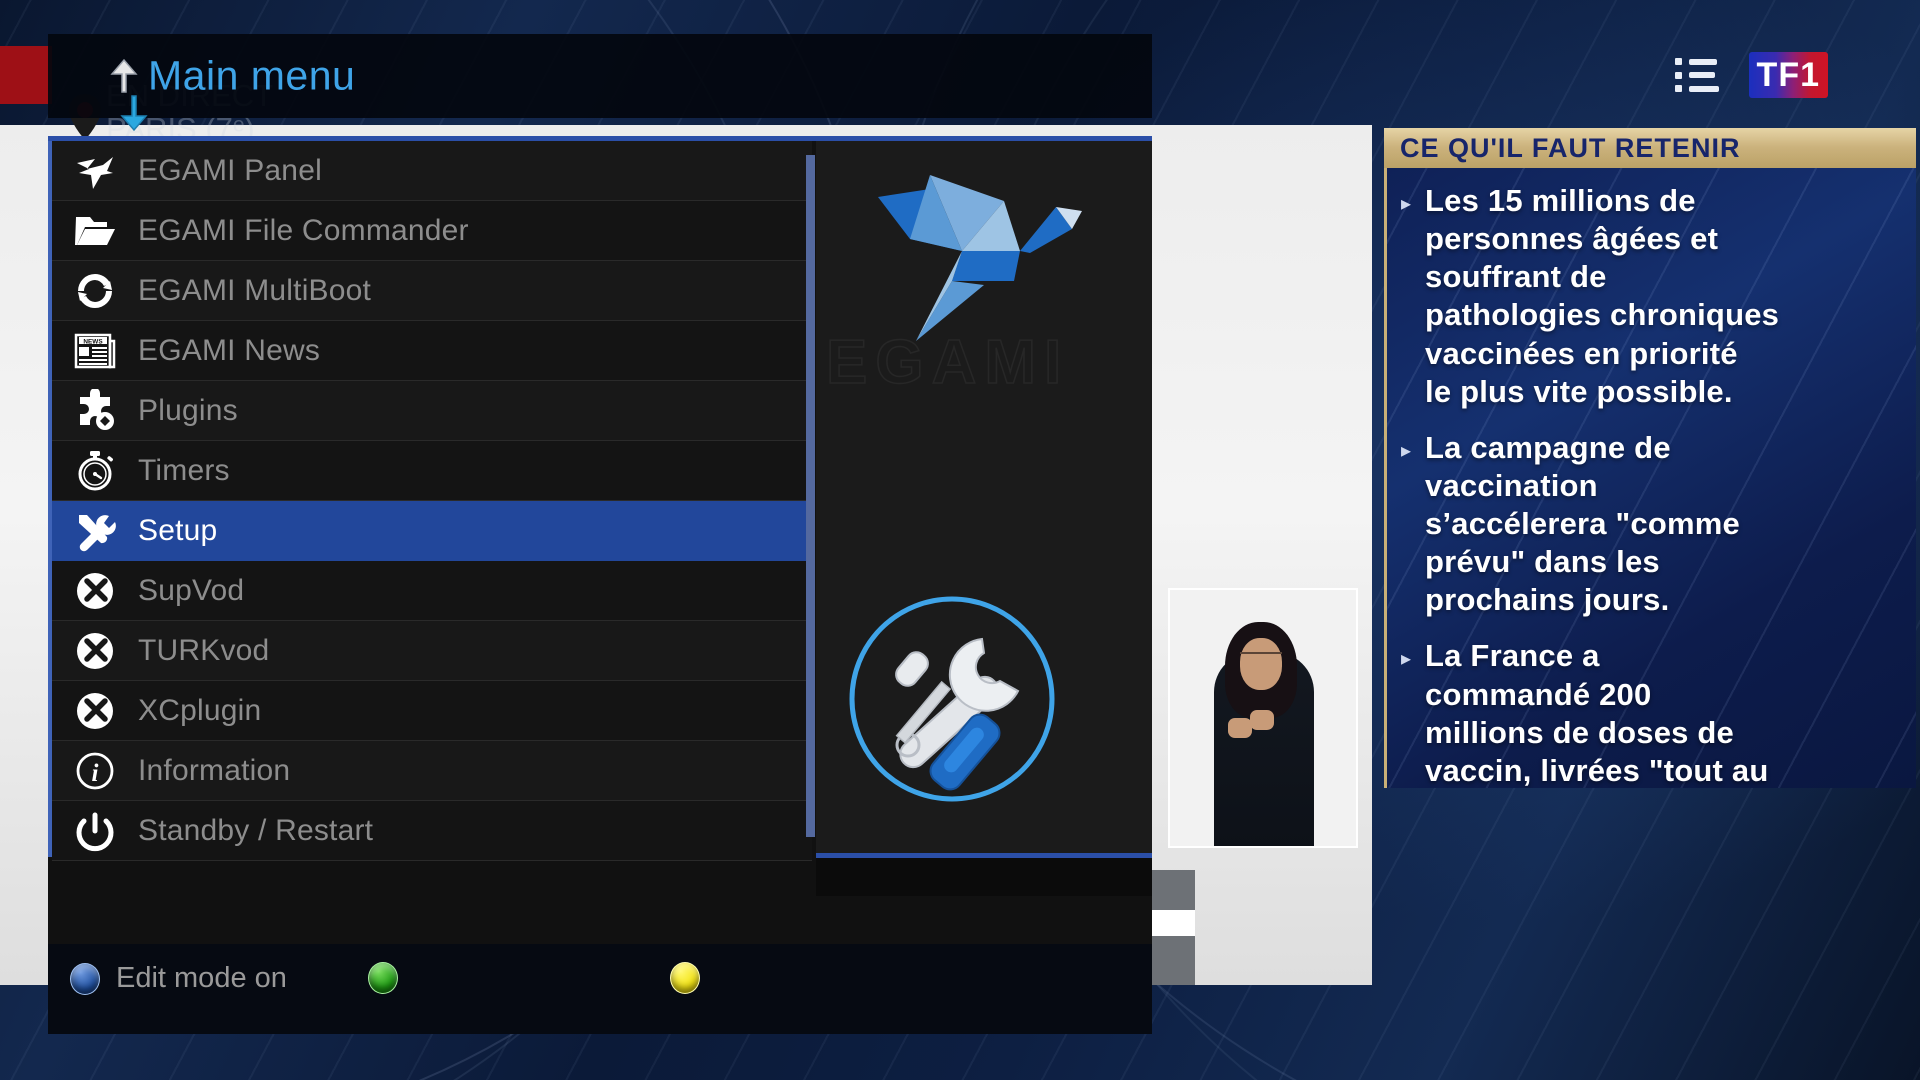 The image size is (1920, 1080). What do you see at coordinates (178, 530) in the screenshot?
I see `menu-item-label: Setup` at bounding box center [178, 530].